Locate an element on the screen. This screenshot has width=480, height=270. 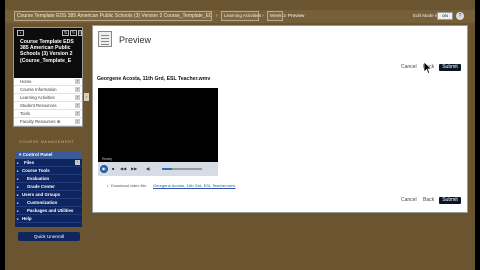
cm-item-label: Users and Groups is located at coordinates (41, 194).